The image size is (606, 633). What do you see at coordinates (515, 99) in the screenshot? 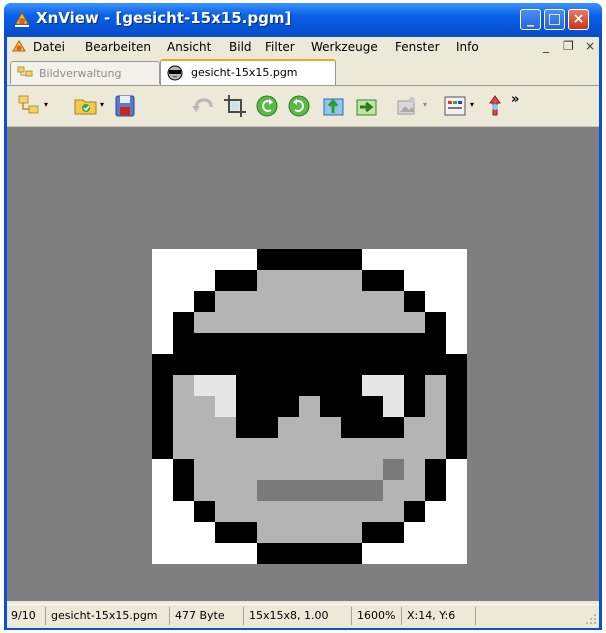
I see `toolbar-overflow-icon: »` at bounding box center [515, 99].